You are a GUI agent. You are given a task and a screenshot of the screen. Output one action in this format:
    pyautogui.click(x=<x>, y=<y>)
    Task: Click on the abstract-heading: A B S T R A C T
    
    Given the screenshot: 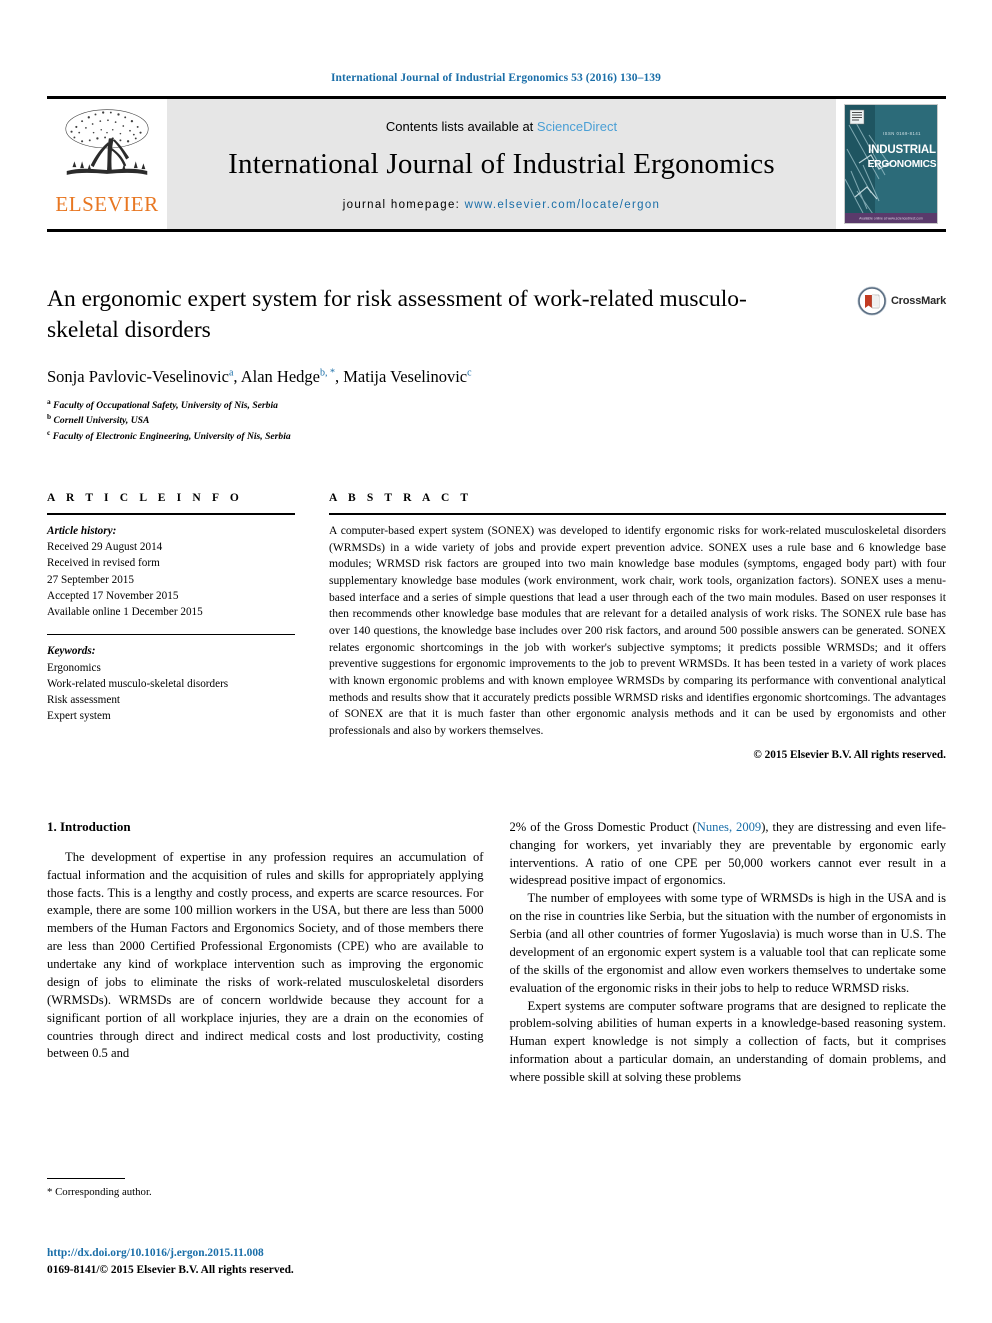 What is the action you would take?
    pyautogui.click(x=401, y=497)
    